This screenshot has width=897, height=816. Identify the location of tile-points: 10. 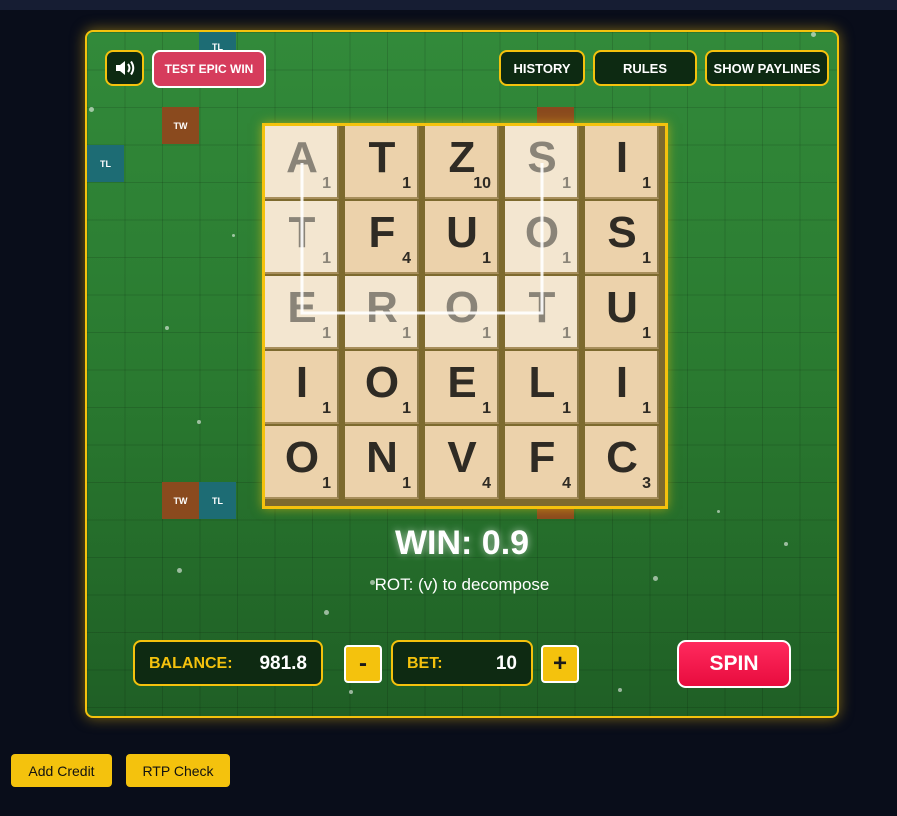
(482, 183).